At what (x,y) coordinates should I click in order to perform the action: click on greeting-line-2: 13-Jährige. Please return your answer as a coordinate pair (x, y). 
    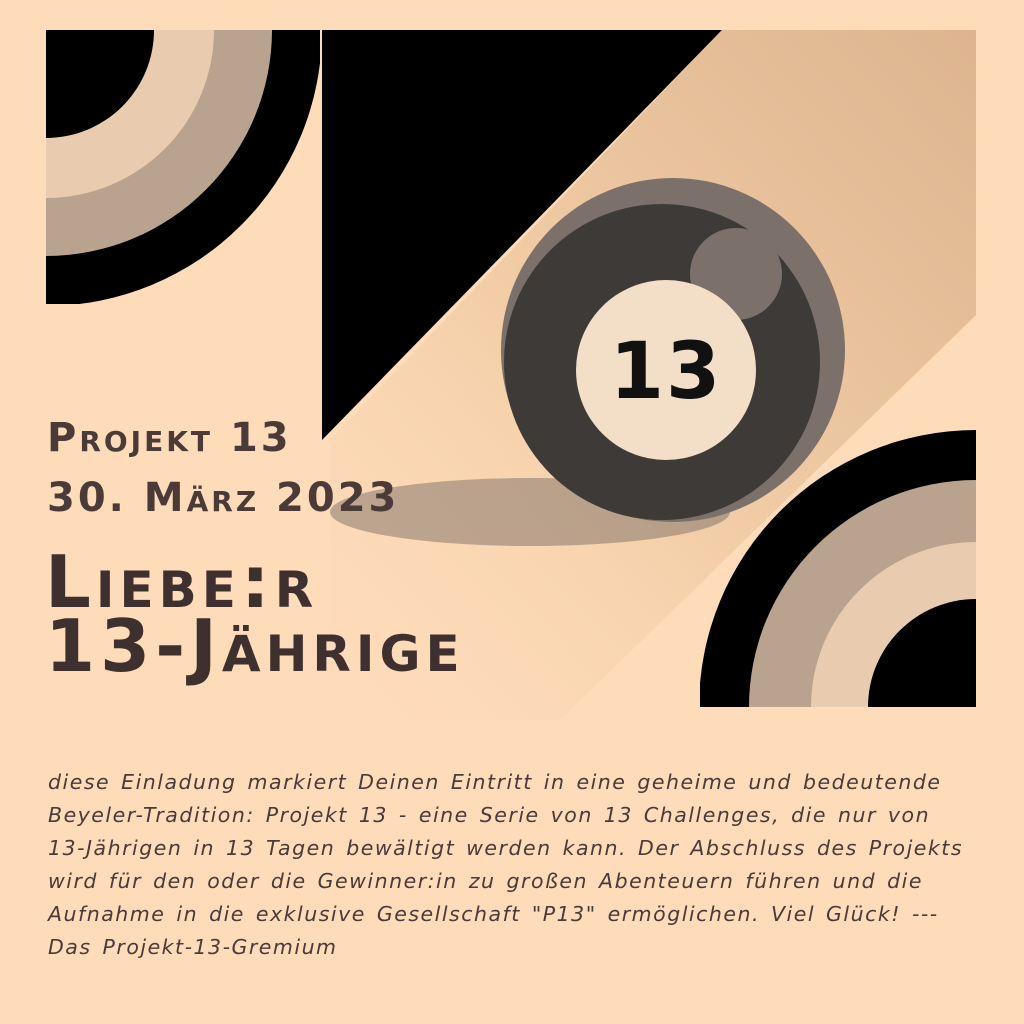
    Looking at the image, I should click on (255, 646).